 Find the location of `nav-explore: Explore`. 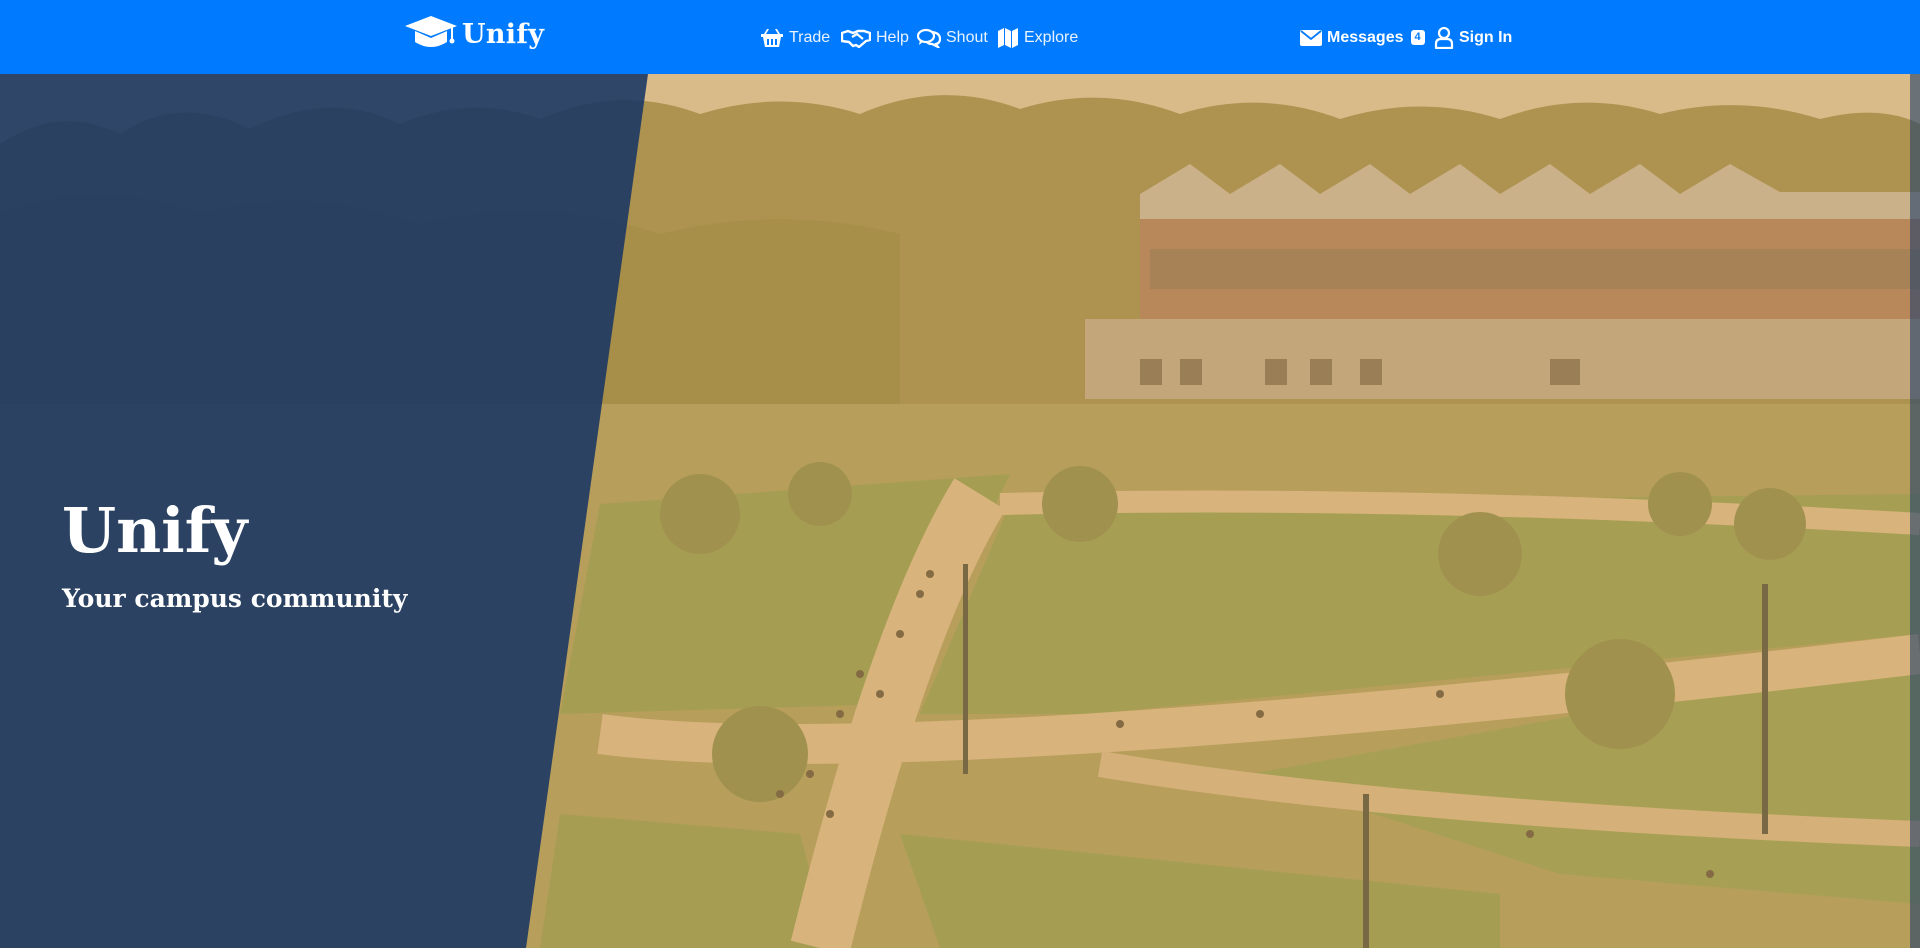

nav-explore: Explore is located at coordinates (1037, 37).